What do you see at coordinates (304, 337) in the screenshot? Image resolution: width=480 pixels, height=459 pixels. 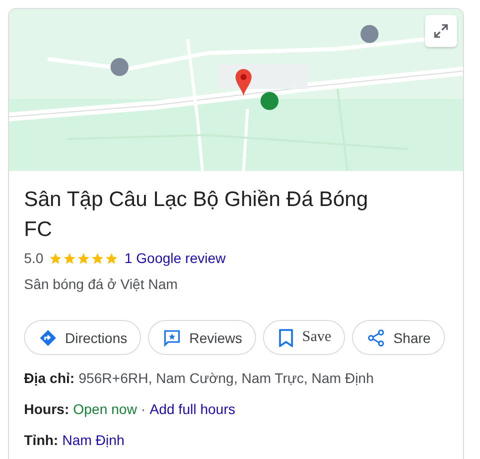 I see `save-button: Save` at bounding box center [304, 337].